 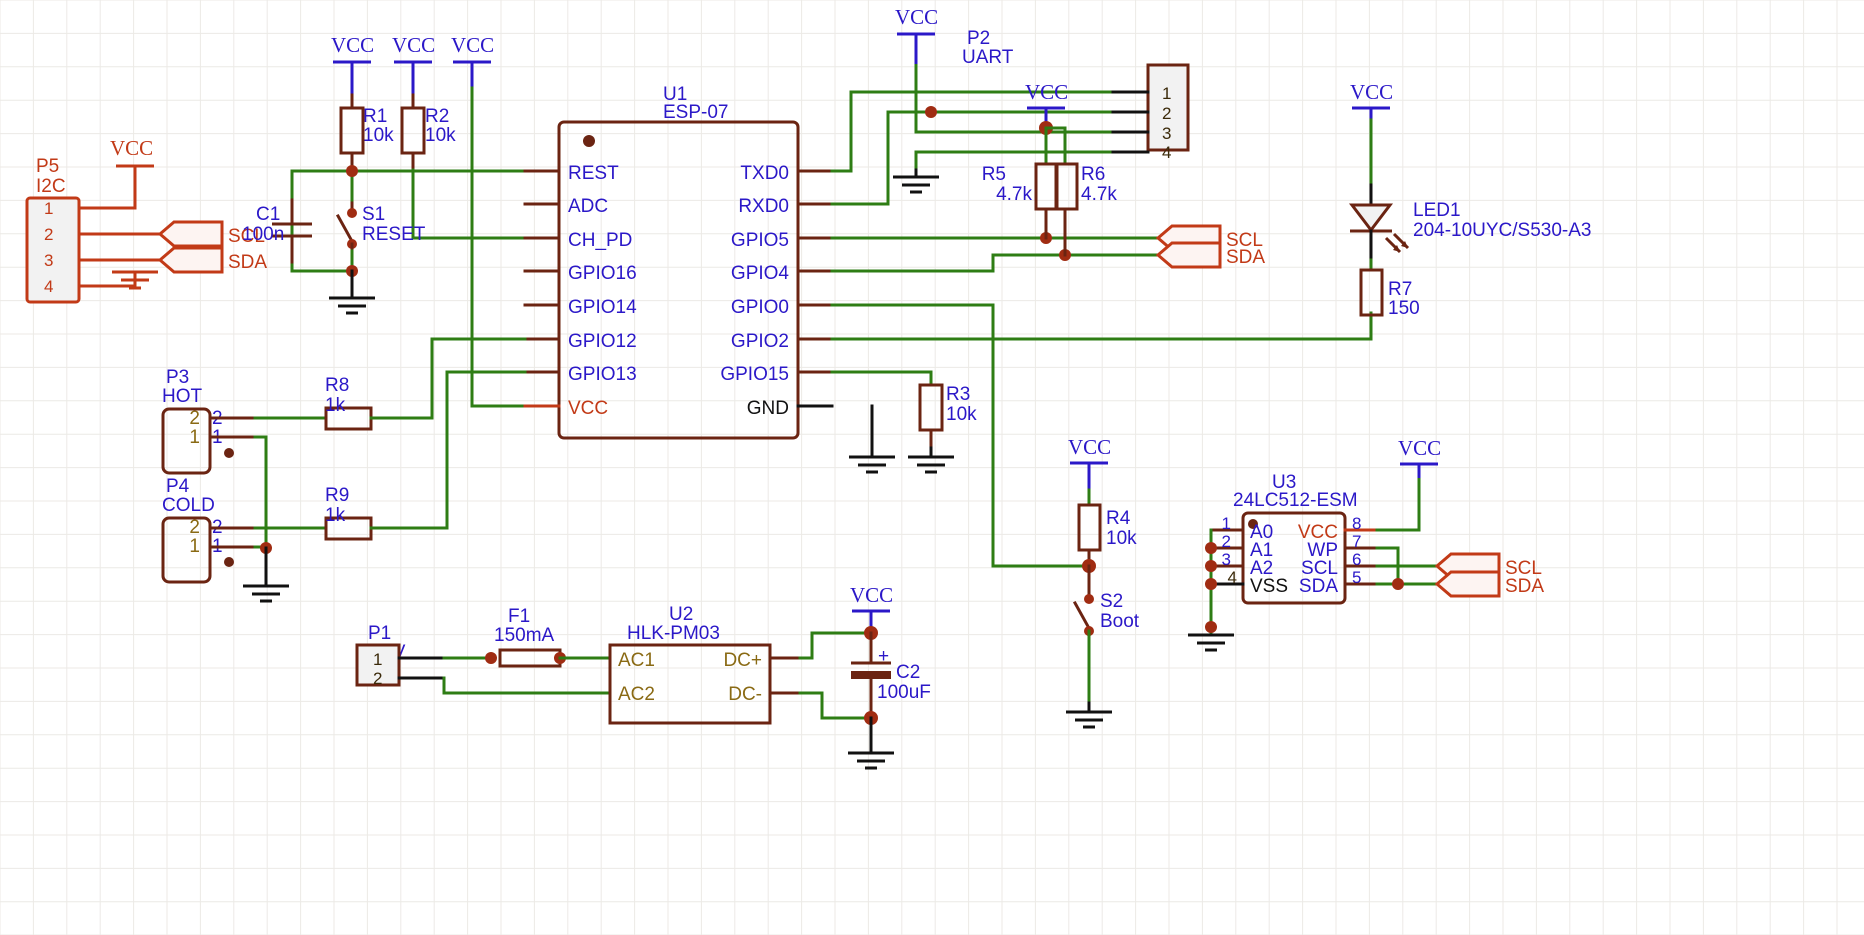 What do you see at coordinates (1245, 257) in the screenshot?
I see `esp-sda-label: SDA` at bounding box center [1245, 257].